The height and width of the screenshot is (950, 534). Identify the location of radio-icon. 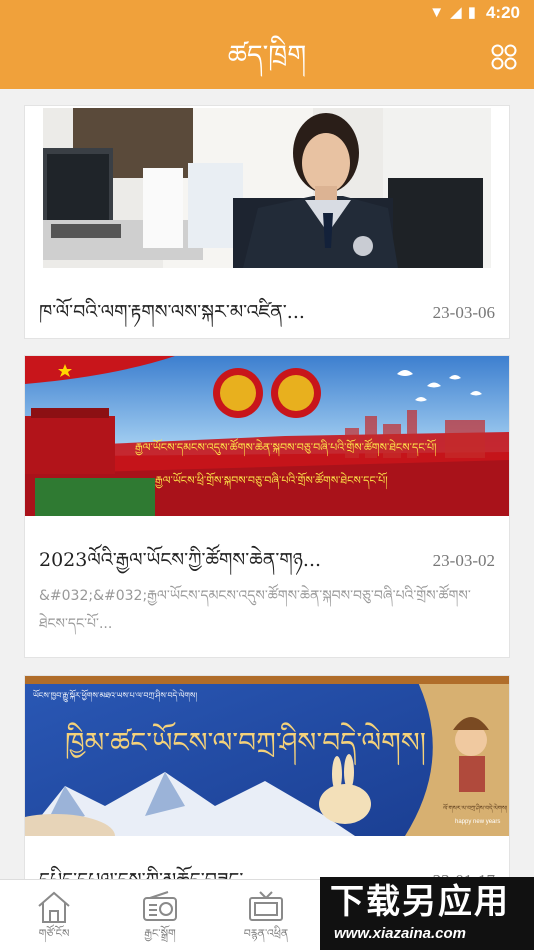
(160, 906).